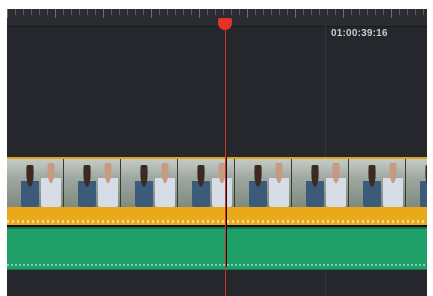 Image resolution: width=433 pixels, height=296 pixels. Describe the element at coordinates (225, 24) in the screenshot. I see `playhead-handle` at that location.